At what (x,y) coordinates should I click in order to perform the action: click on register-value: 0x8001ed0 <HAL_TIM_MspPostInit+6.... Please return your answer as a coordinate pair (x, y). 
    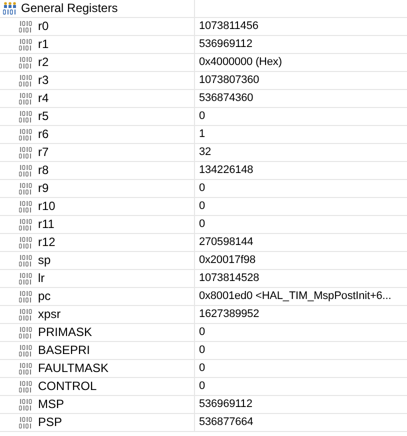
    Looking at the image, I should click on (295, 296).